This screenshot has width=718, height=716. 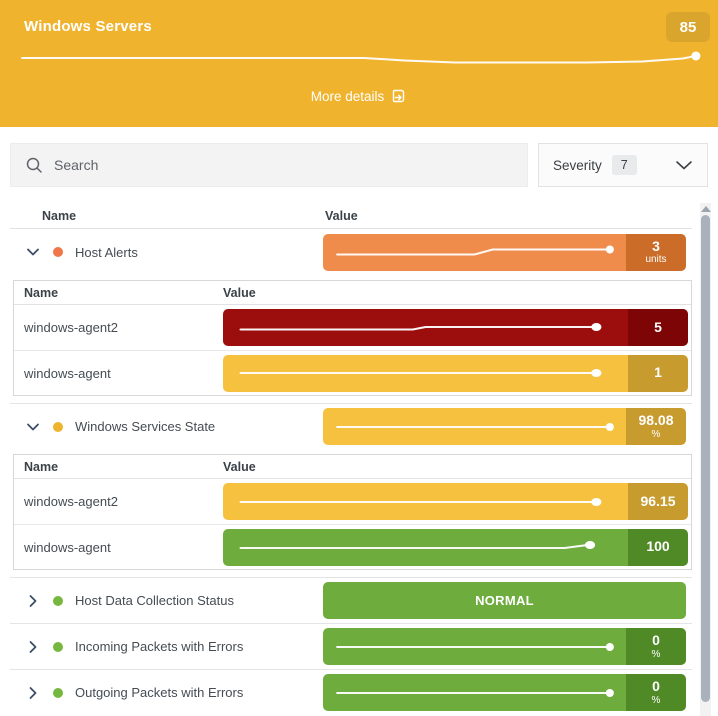 I want to click on nested-row: windows-agent 1, so click(x=352, y=372).